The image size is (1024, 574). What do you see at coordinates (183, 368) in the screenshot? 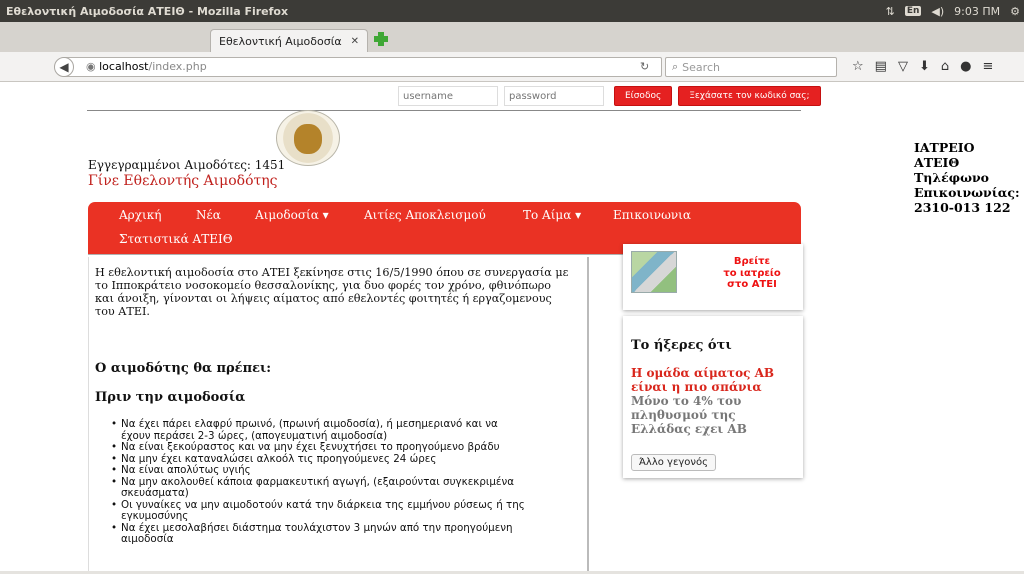
I see `heading-donor-should: Ο αιμοδότης θα πρέπει:` at bounding box center [183, 368].